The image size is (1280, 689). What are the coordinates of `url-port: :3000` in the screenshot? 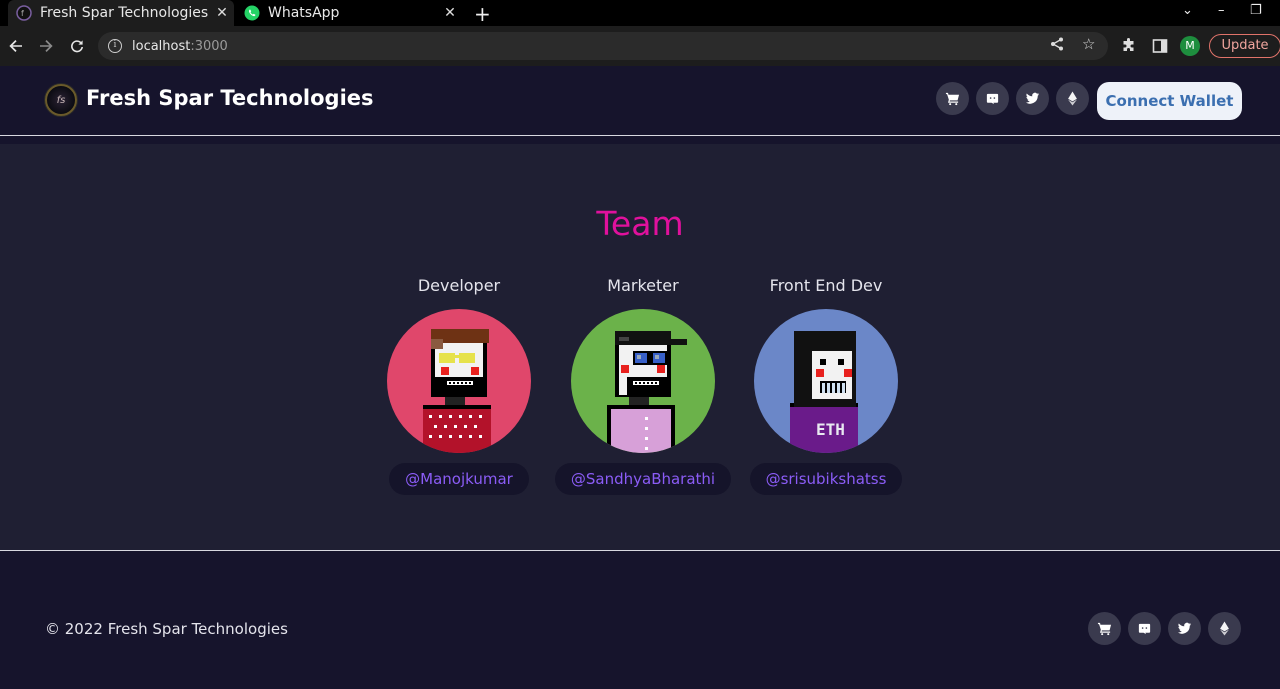 It's located at (209, 46).